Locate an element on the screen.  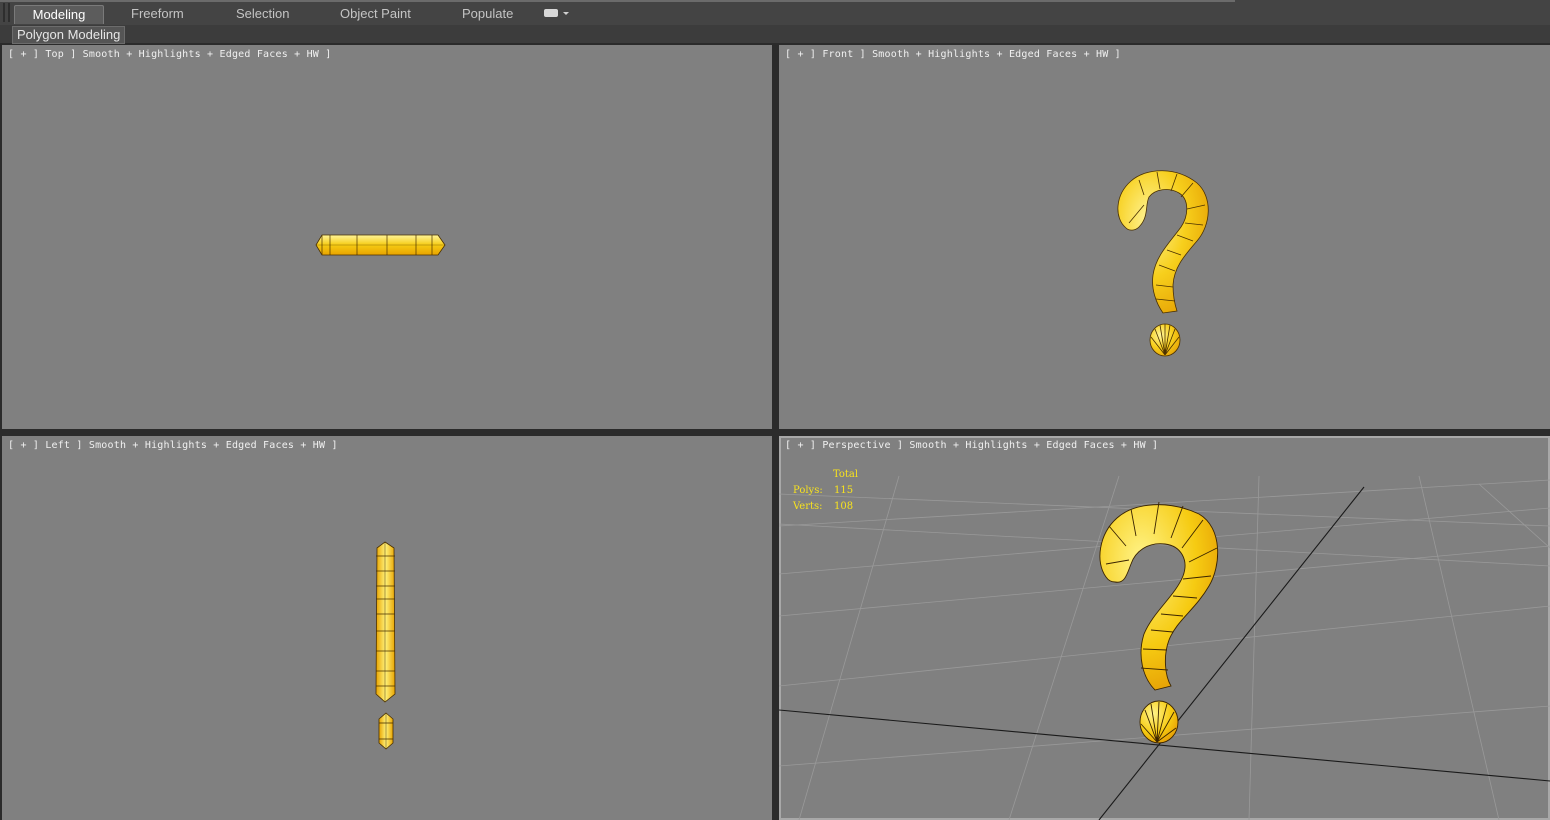
tab-selection: Selection is located at coordinates (262, 14).